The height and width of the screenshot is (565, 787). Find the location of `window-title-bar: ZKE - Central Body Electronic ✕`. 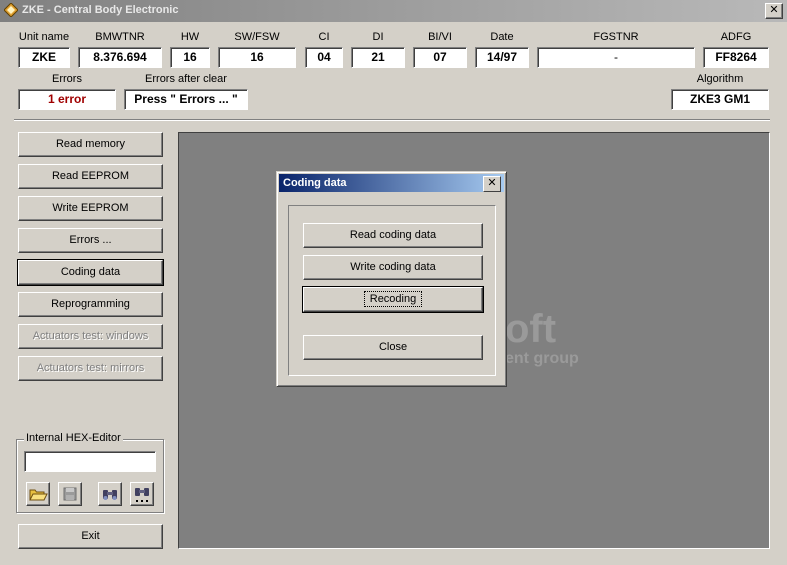

window-title-bar: ZKE - Central Body Electronic ✕ is located at coordinates (393, 11).